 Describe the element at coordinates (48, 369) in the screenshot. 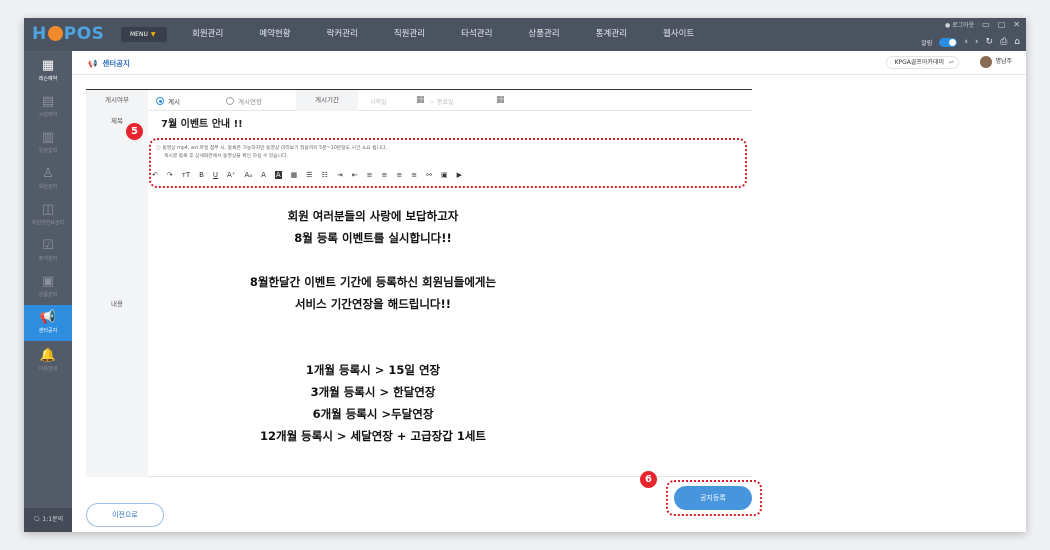

I see `sidebar-item-label: 이용안내` at that location.